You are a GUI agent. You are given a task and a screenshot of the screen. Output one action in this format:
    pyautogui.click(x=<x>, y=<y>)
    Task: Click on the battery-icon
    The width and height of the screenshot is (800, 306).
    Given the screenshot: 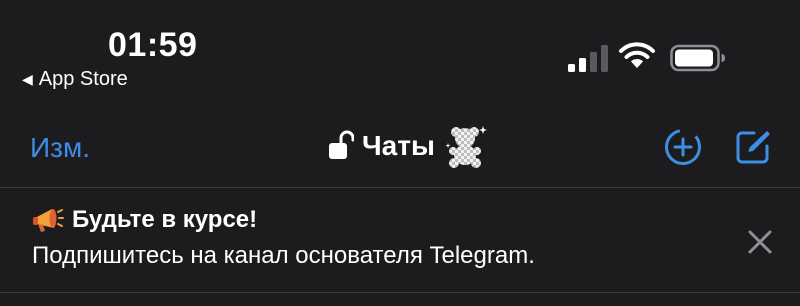 What is the action you would take?
    pyautogui.click(x=697, y=58)
    